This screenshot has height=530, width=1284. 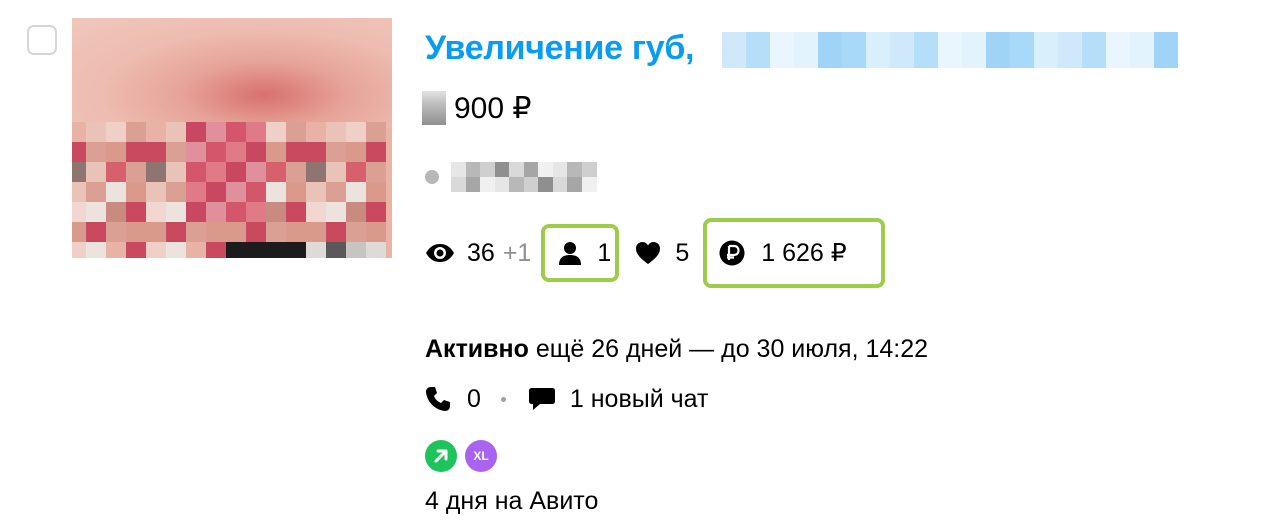 I want to click on listing-contacts: 0 1 новый чат, so click(x=566, y=399).